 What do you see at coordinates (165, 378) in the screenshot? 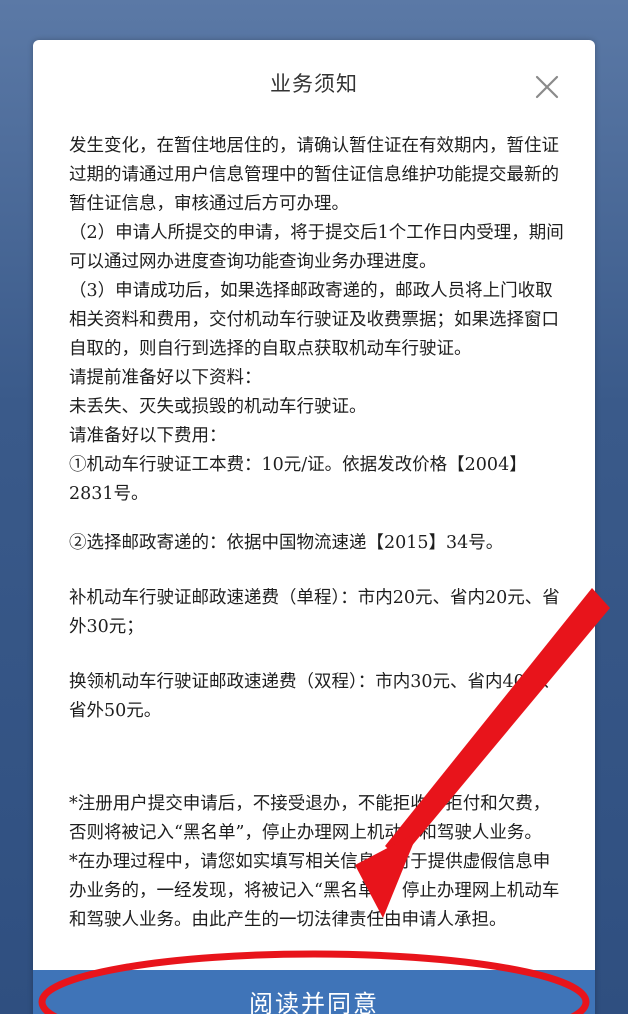
I see `notice-paragraph: 请提前准备好以下资料：` at bounding box center [165, 378].